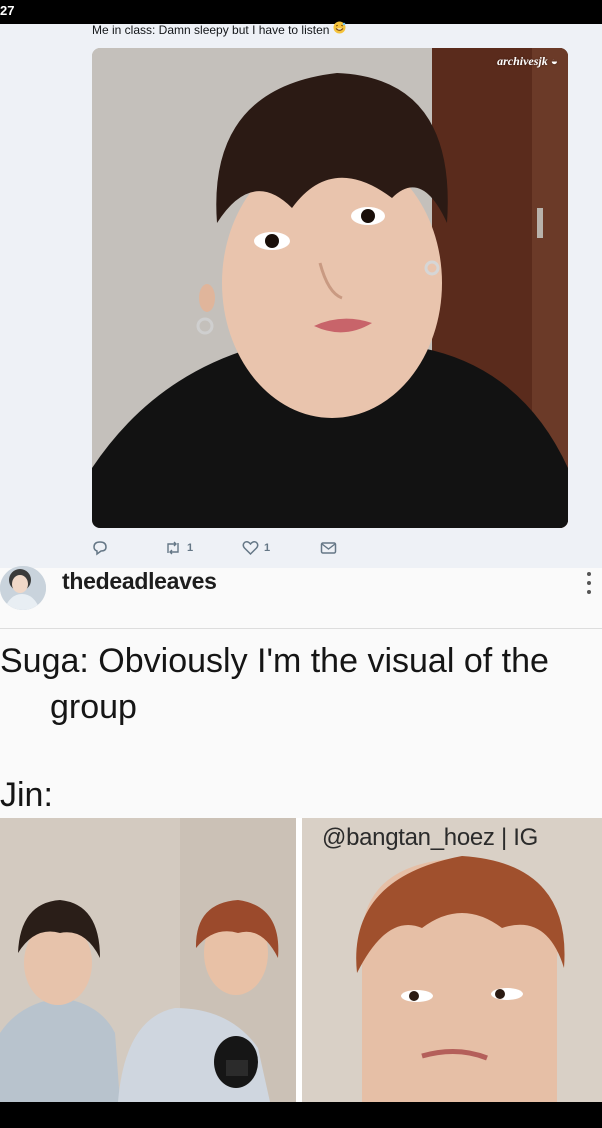  Describe the element at coordinates (148, 960) in the screenshot. I see `meme-photo-left` at that location.